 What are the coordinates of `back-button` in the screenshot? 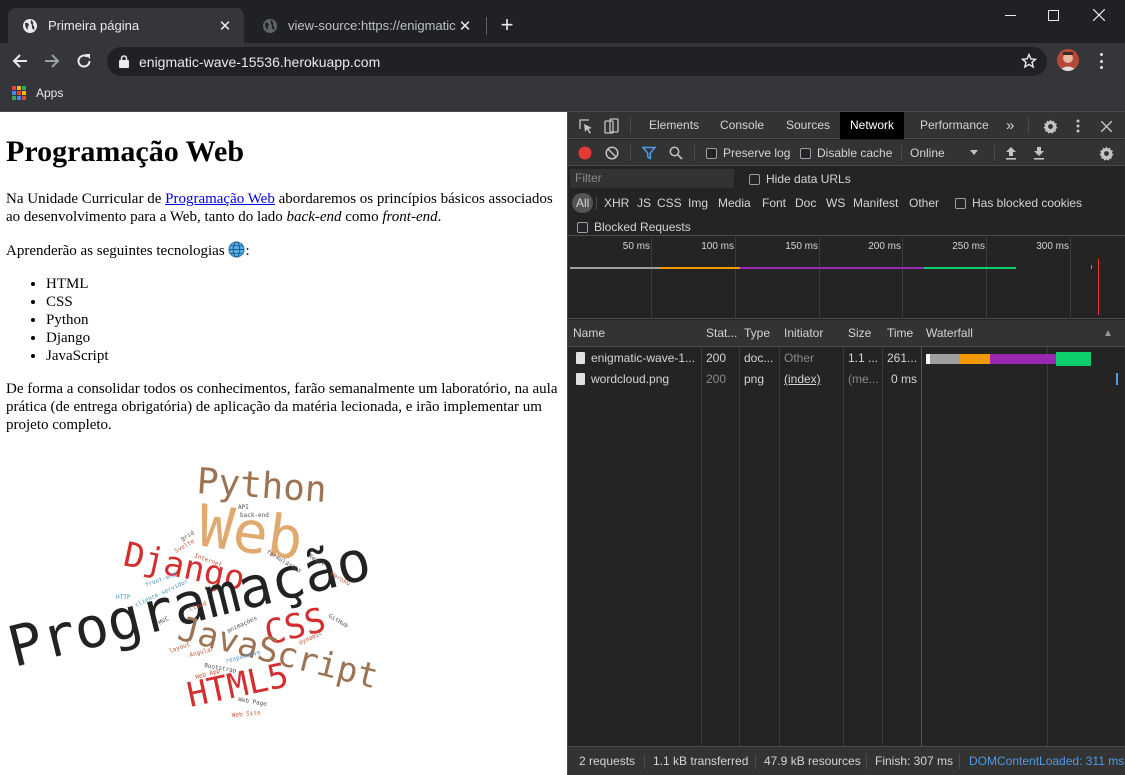 It's located at (20, 61).